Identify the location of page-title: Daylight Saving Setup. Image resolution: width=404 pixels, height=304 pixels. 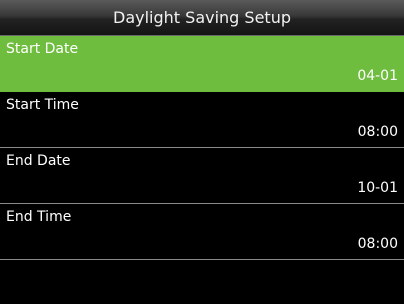
(202, 17).